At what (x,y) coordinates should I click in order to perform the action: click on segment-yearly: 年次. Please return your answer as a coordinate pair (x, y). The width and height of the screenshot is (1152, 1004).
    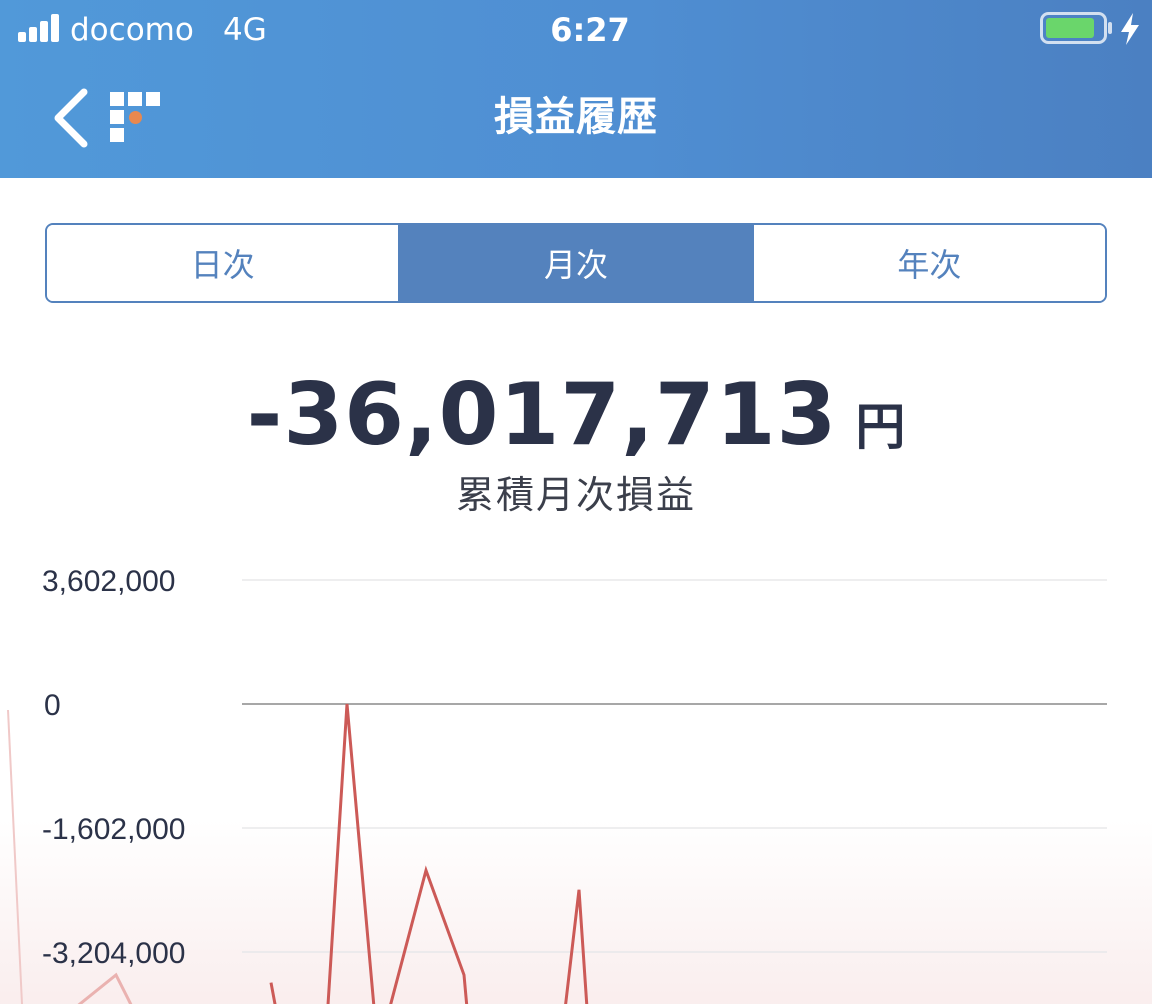
    Looking at the image, I should click on (928, 263).